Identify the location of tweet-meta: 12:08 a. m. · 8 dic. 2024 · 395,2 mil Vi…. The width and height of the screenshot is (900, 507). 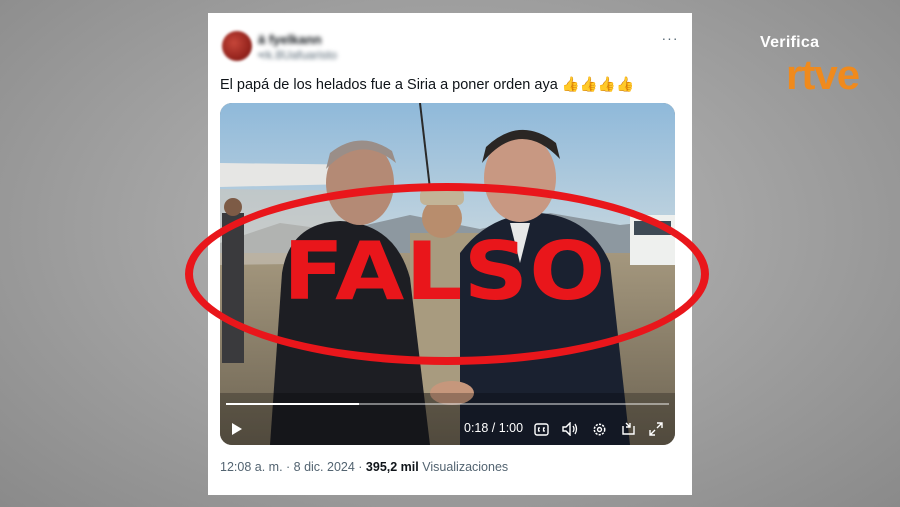
(364, 467).